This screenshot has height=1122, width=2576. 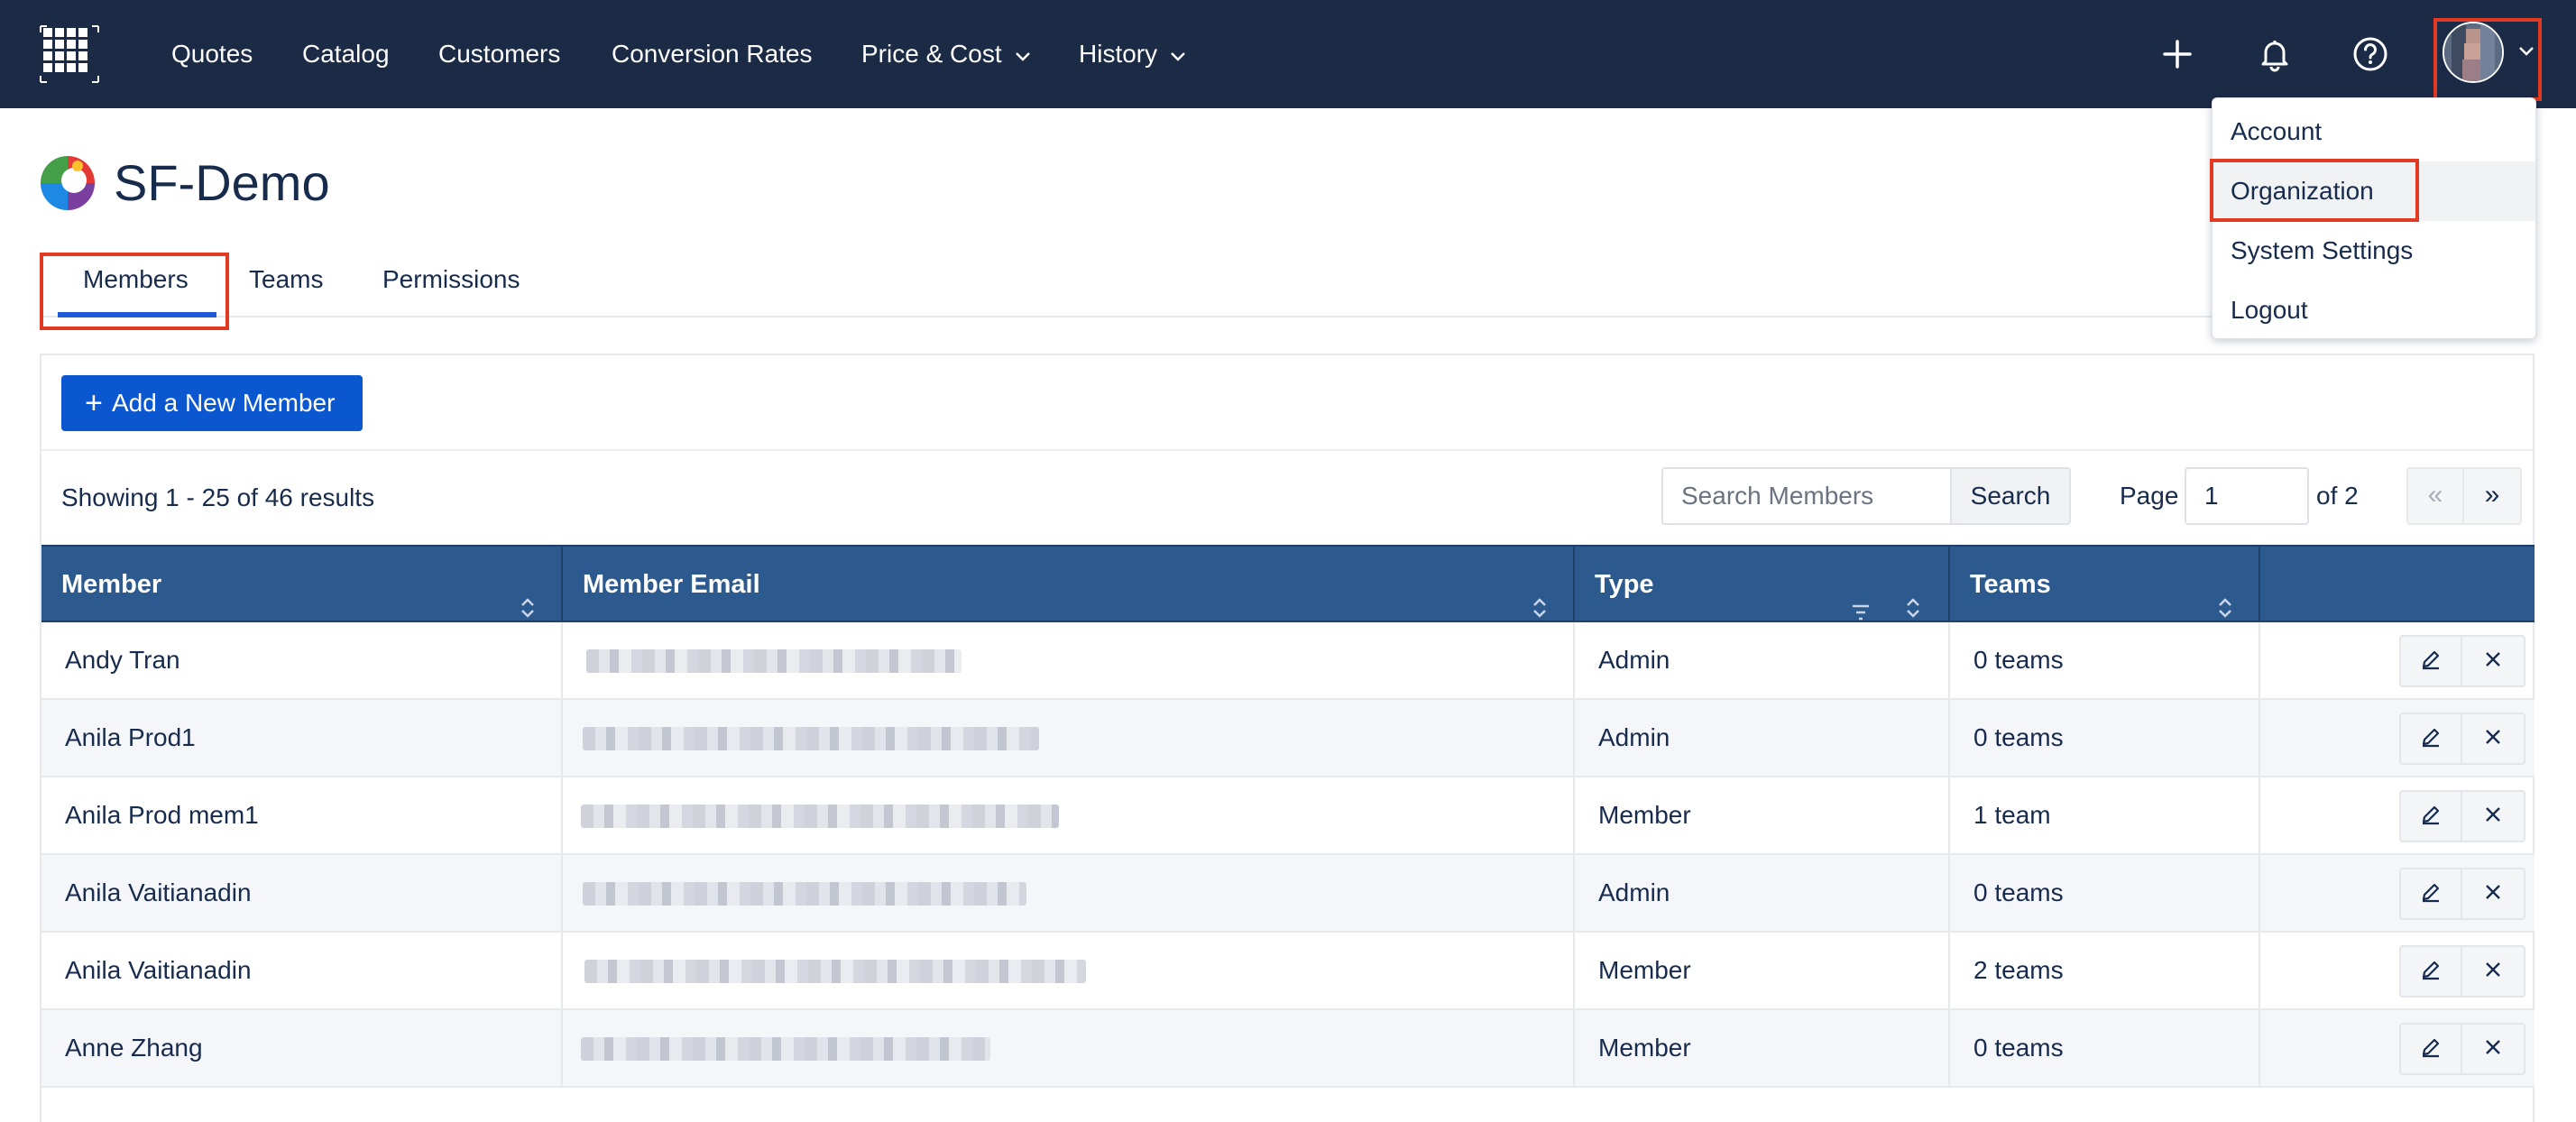 What do you see at coordinates (137, 314) in the screenshot?
I see `active-tab-indicator` at bounding box center [137, 314].